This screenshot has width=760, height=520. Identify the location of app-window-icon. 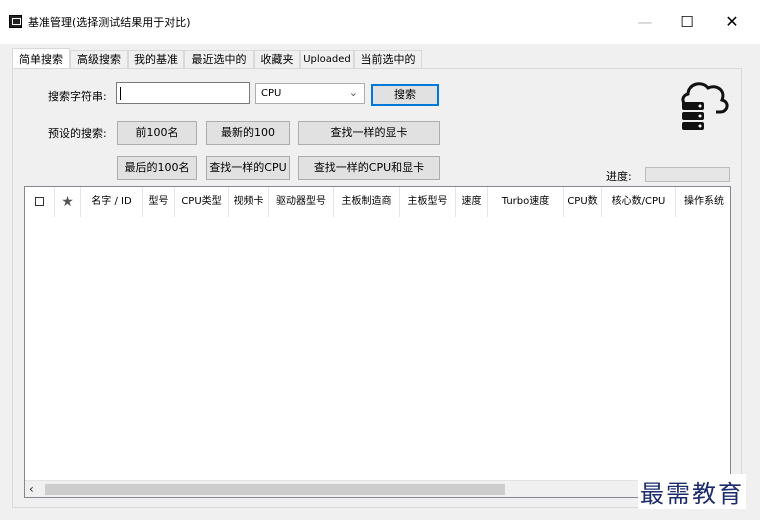
(15, 21).